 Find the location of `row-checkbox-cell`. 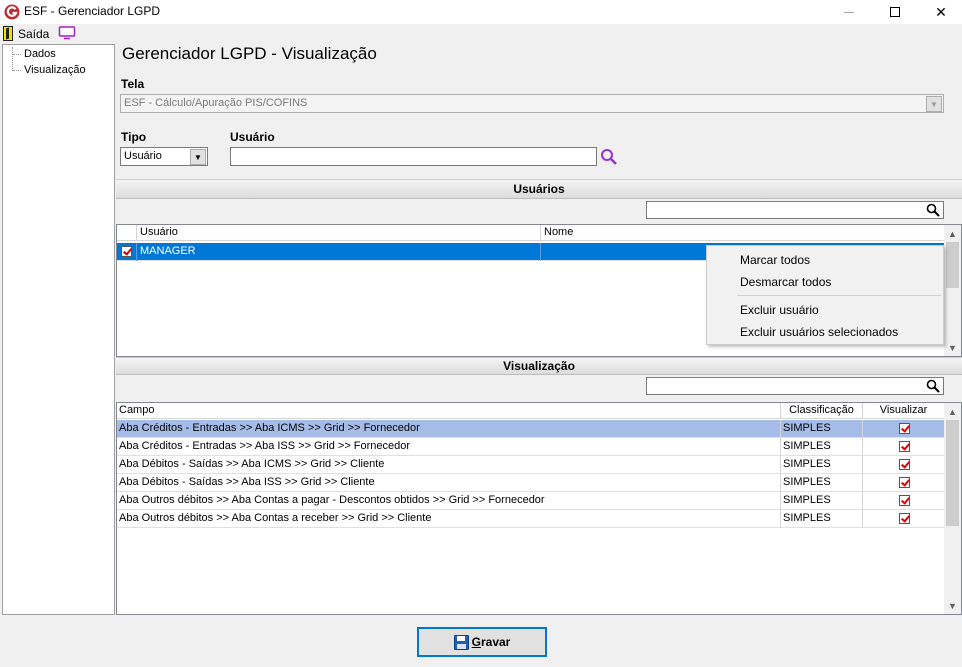

row-checkbox-cell is located at coordinates (127, 252).